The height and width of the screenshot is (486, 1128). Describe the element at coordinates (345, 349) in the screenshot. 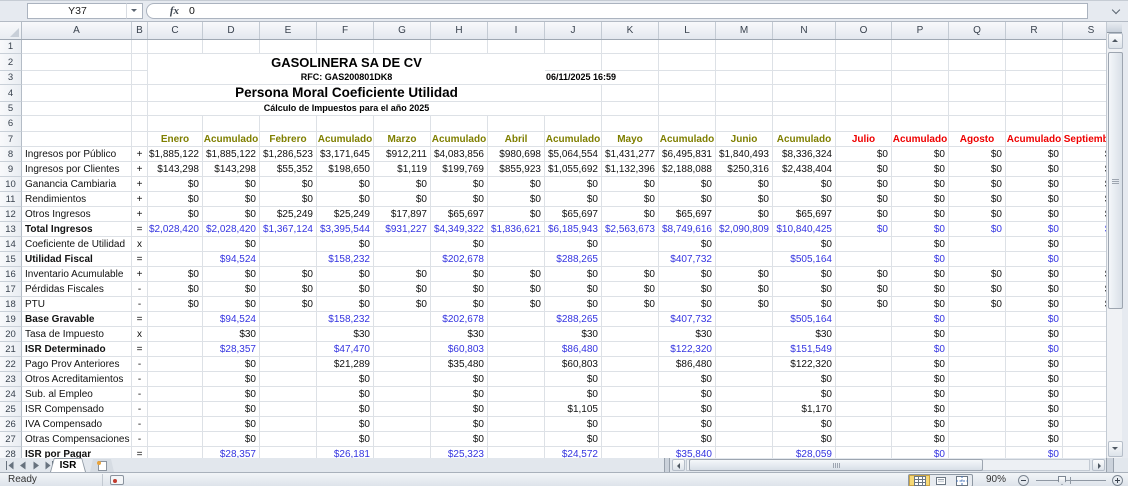

I see `cell: $47,470` at that location.